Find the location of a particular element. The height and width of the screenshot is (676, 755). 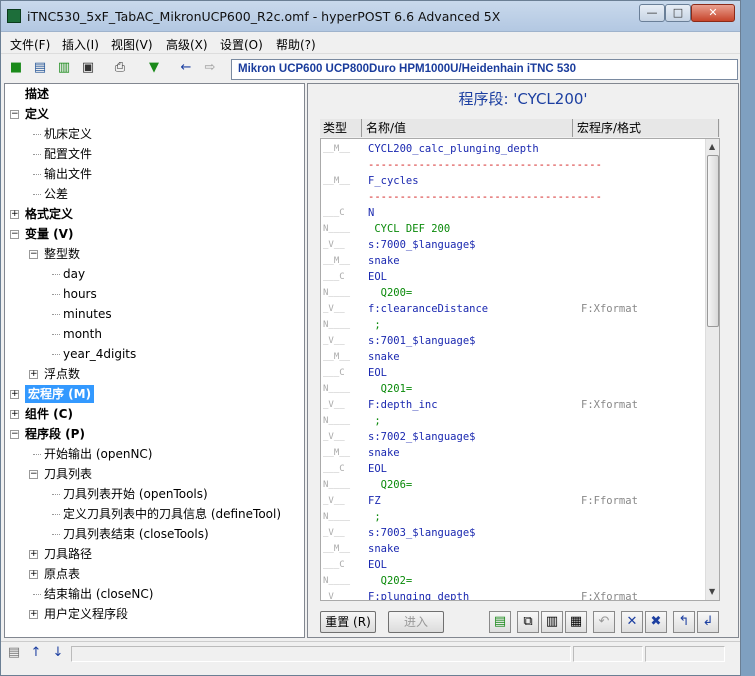

menu-settings: 设置(O) is located at coordinates (241, 44).